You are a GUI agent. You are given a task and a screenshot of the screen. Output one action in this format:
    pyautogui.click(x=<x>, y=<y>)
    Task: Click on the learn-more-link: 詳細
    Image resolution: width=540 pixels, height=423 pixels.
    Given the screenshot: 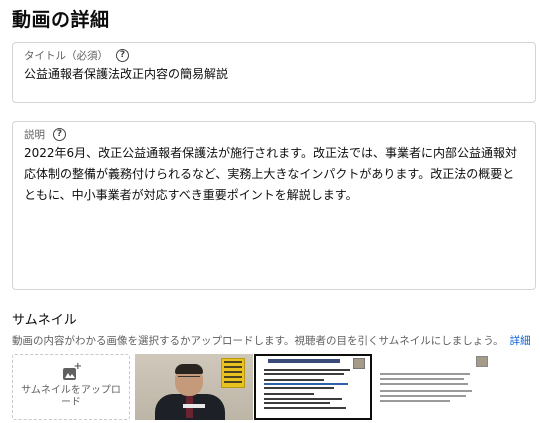 What is the action you would take?
    pyautogui.click(x=520, y=341)
    